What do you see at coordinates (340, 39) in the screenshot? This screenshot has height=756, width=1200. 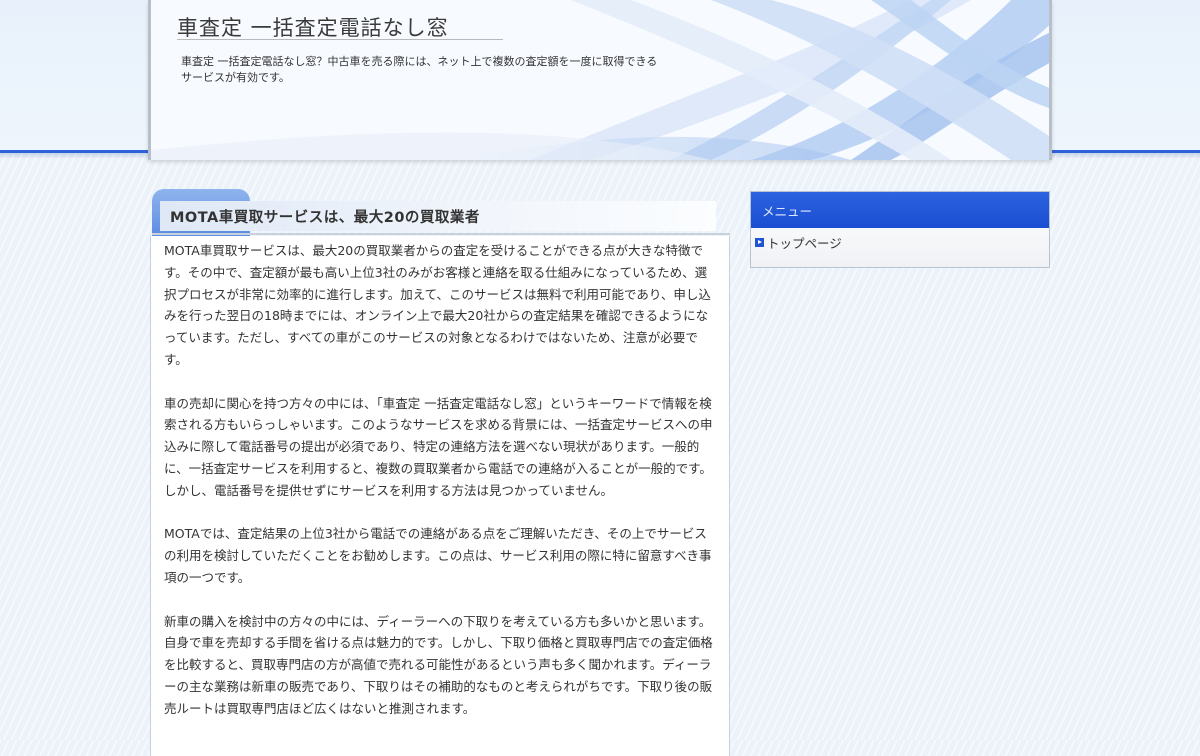 I see `title-underline` at bounding box center [340, 39].